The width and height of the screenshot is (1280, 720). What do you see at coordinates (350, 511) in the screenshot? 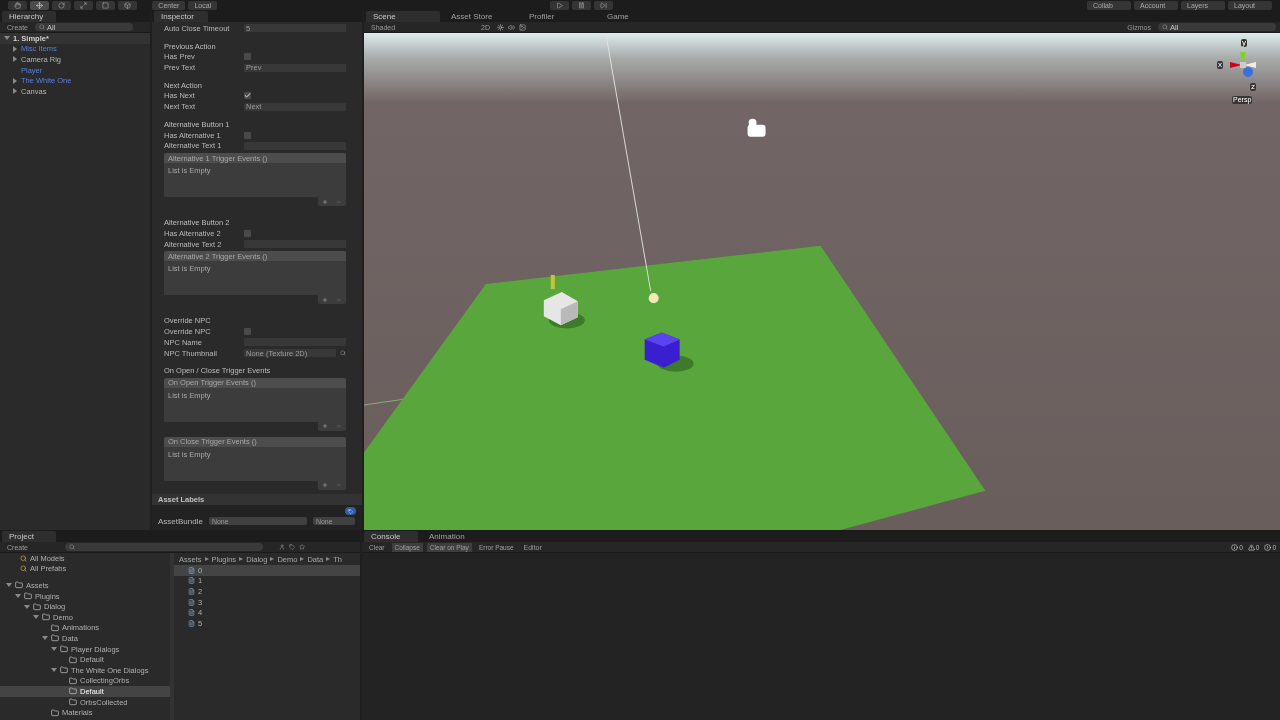
I see `tag-icon` at bounding box center [350, 511].